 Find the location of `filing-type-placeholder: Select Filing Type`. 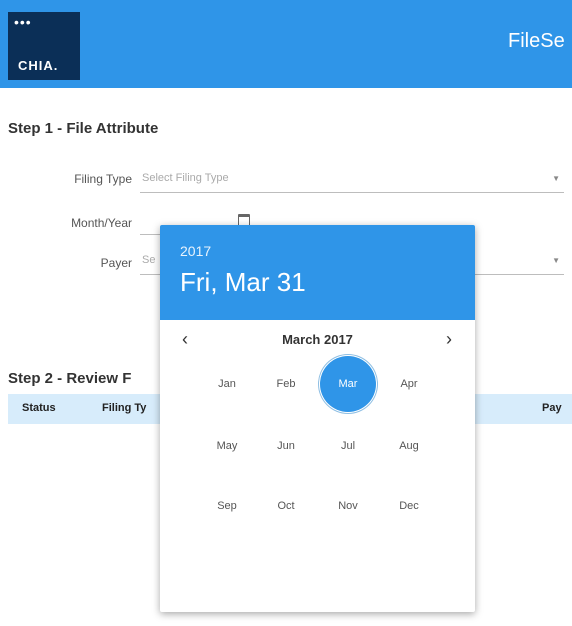

filing-type-placeholder: Select Filing Type is located at coordinates (185, 178).